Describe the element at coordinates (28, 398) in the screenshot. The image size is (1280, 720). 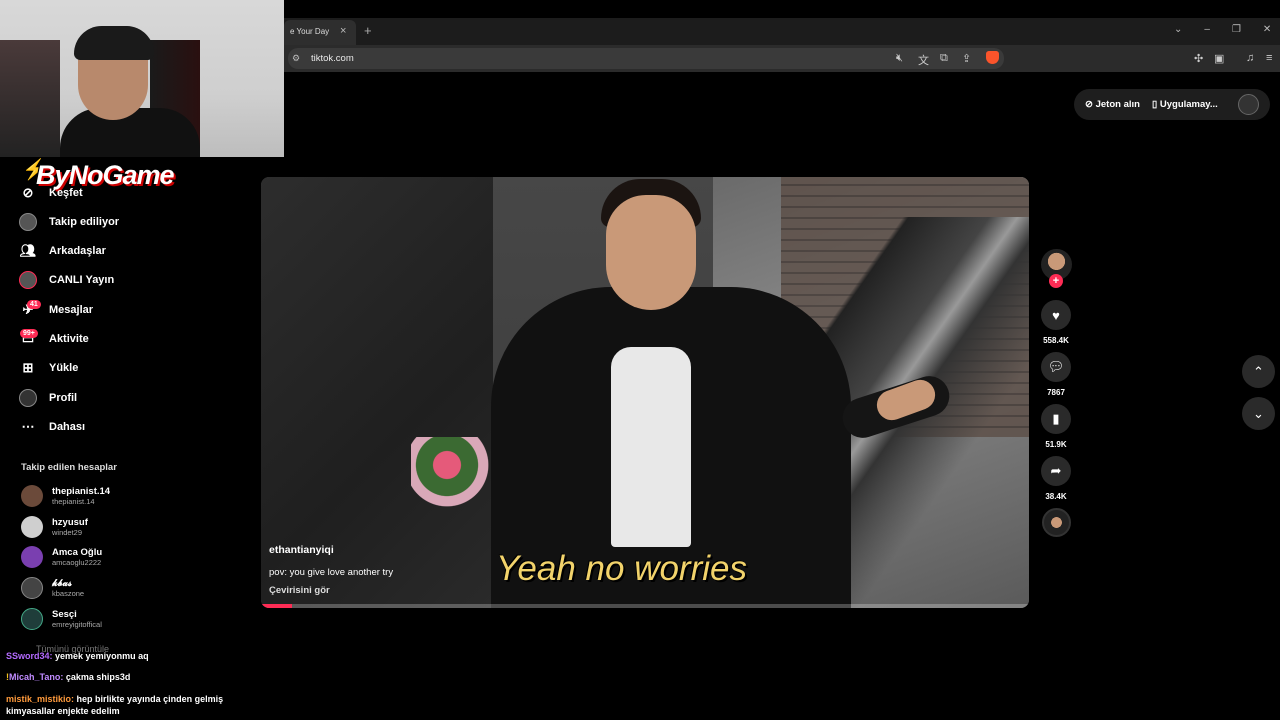
I see `profile-icon` at that location.